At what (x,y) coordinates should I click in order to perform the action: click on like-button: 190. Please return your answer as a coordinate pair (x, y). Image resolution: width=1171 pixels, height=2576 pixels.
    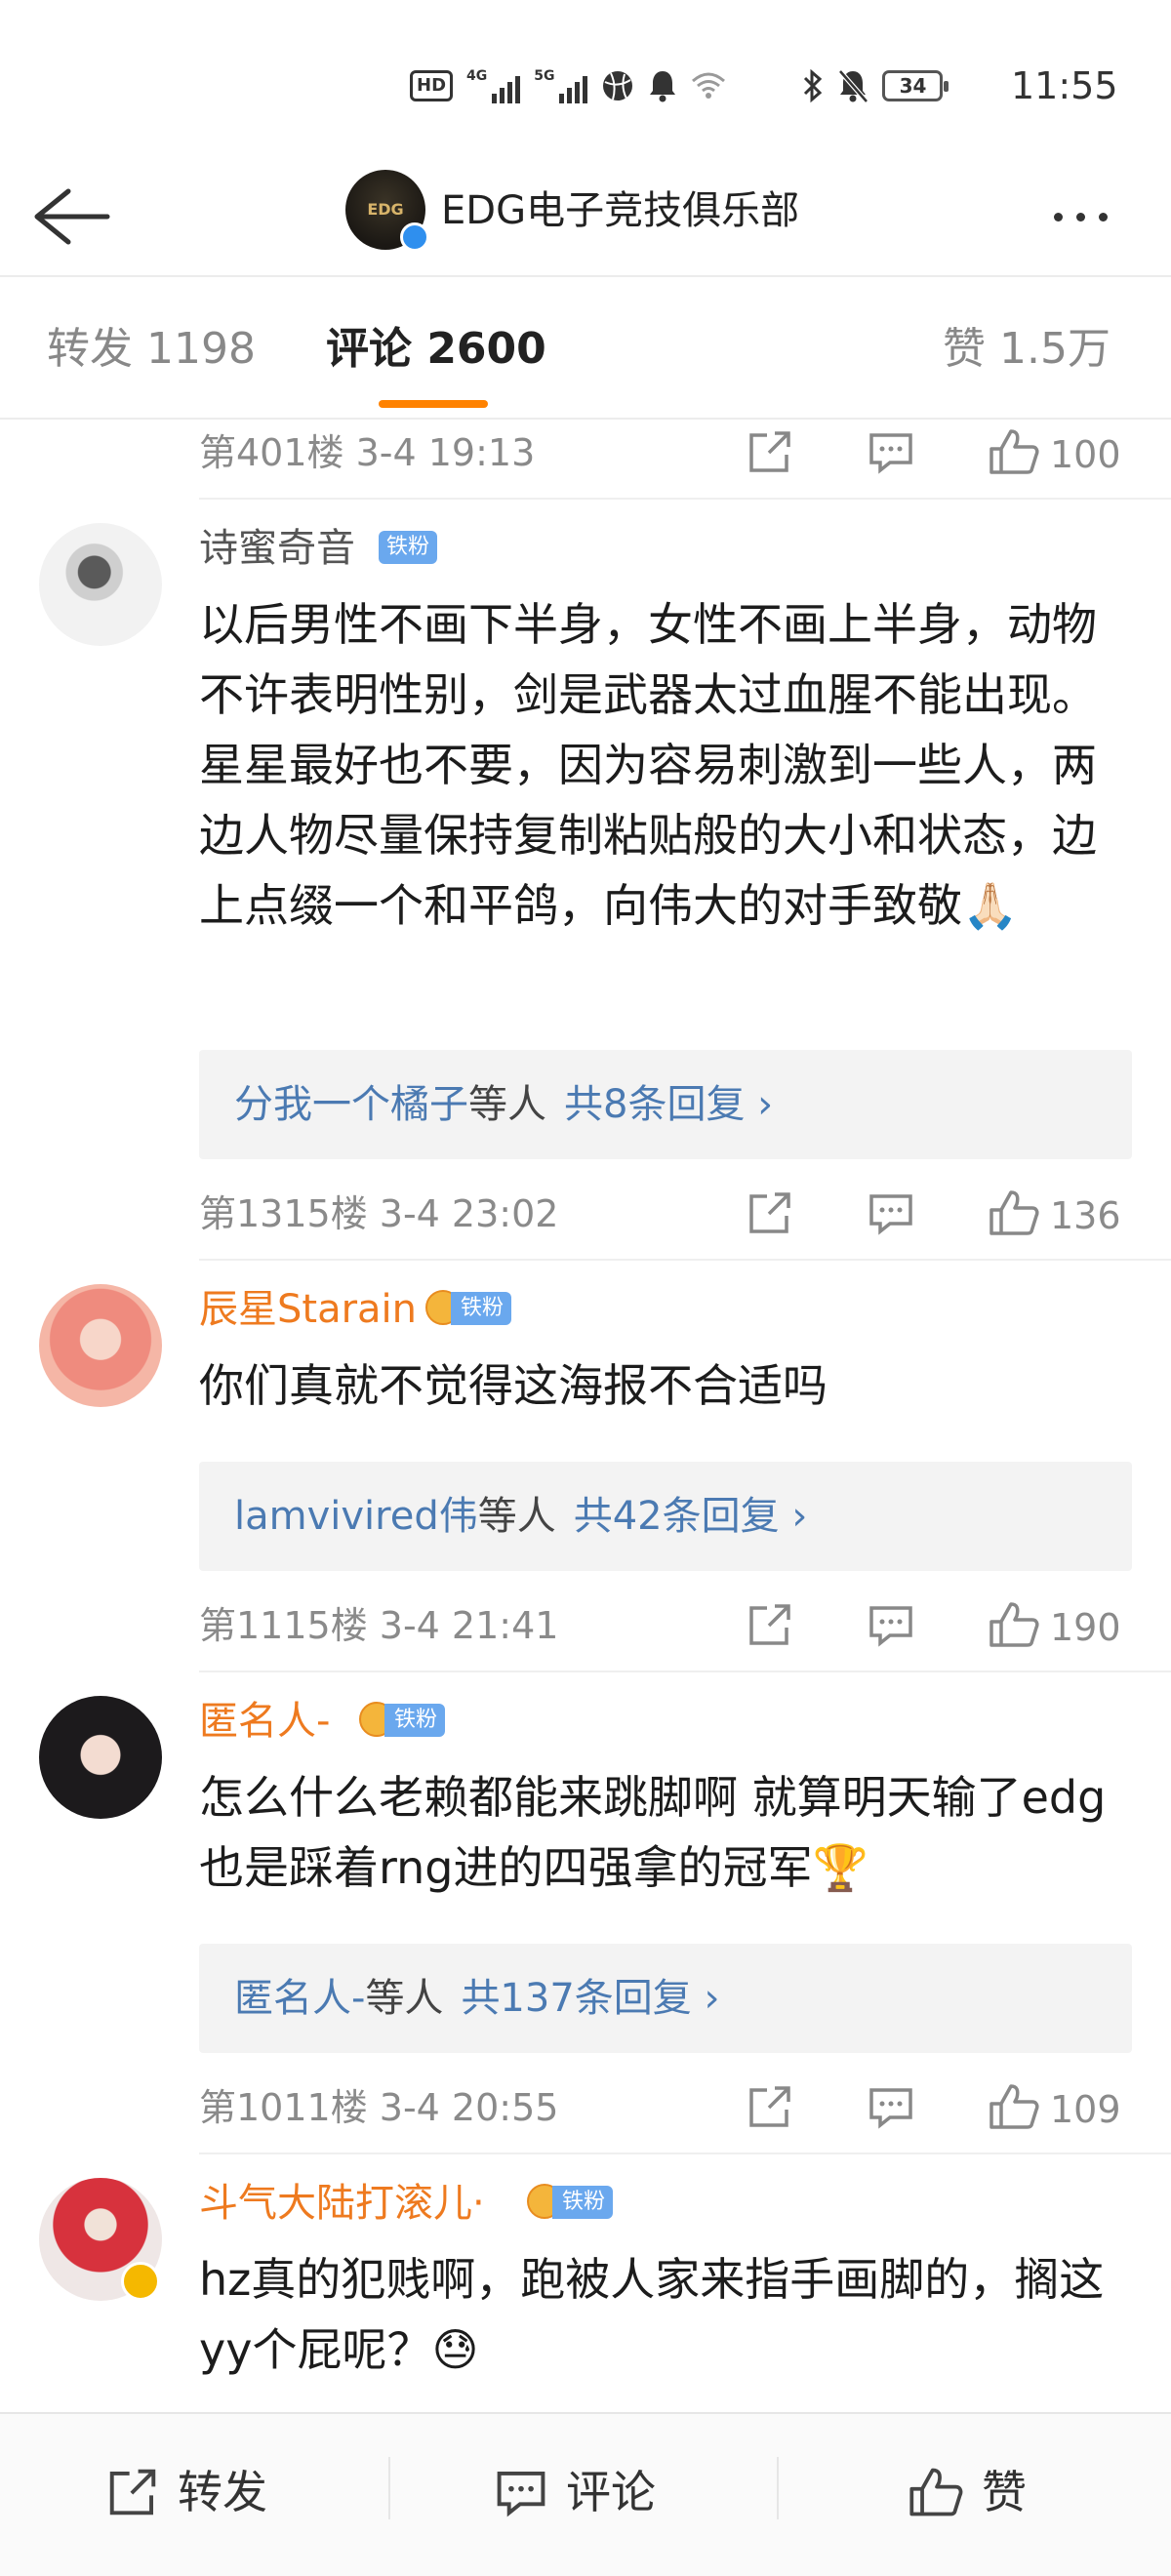
    Looking at the image, I should click on (1060, 1624).